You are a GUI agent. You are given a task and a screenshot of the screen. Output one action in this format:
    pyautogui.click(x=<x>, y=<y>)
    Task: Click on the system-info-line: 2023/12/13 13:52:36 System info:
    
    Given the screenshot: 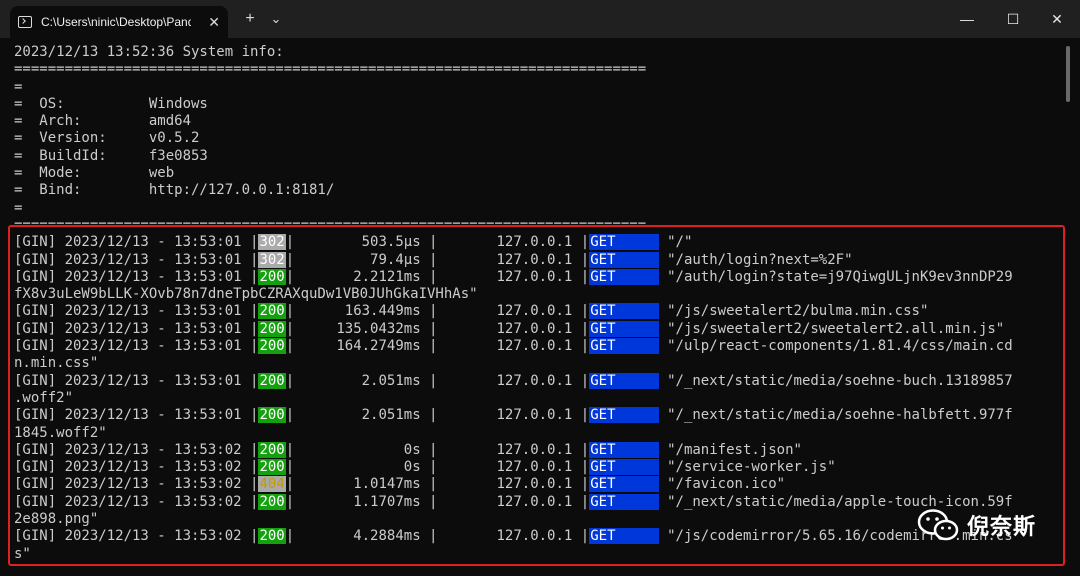 What is the action you would take?
    pyautogui.click(x=149, y=52)
    